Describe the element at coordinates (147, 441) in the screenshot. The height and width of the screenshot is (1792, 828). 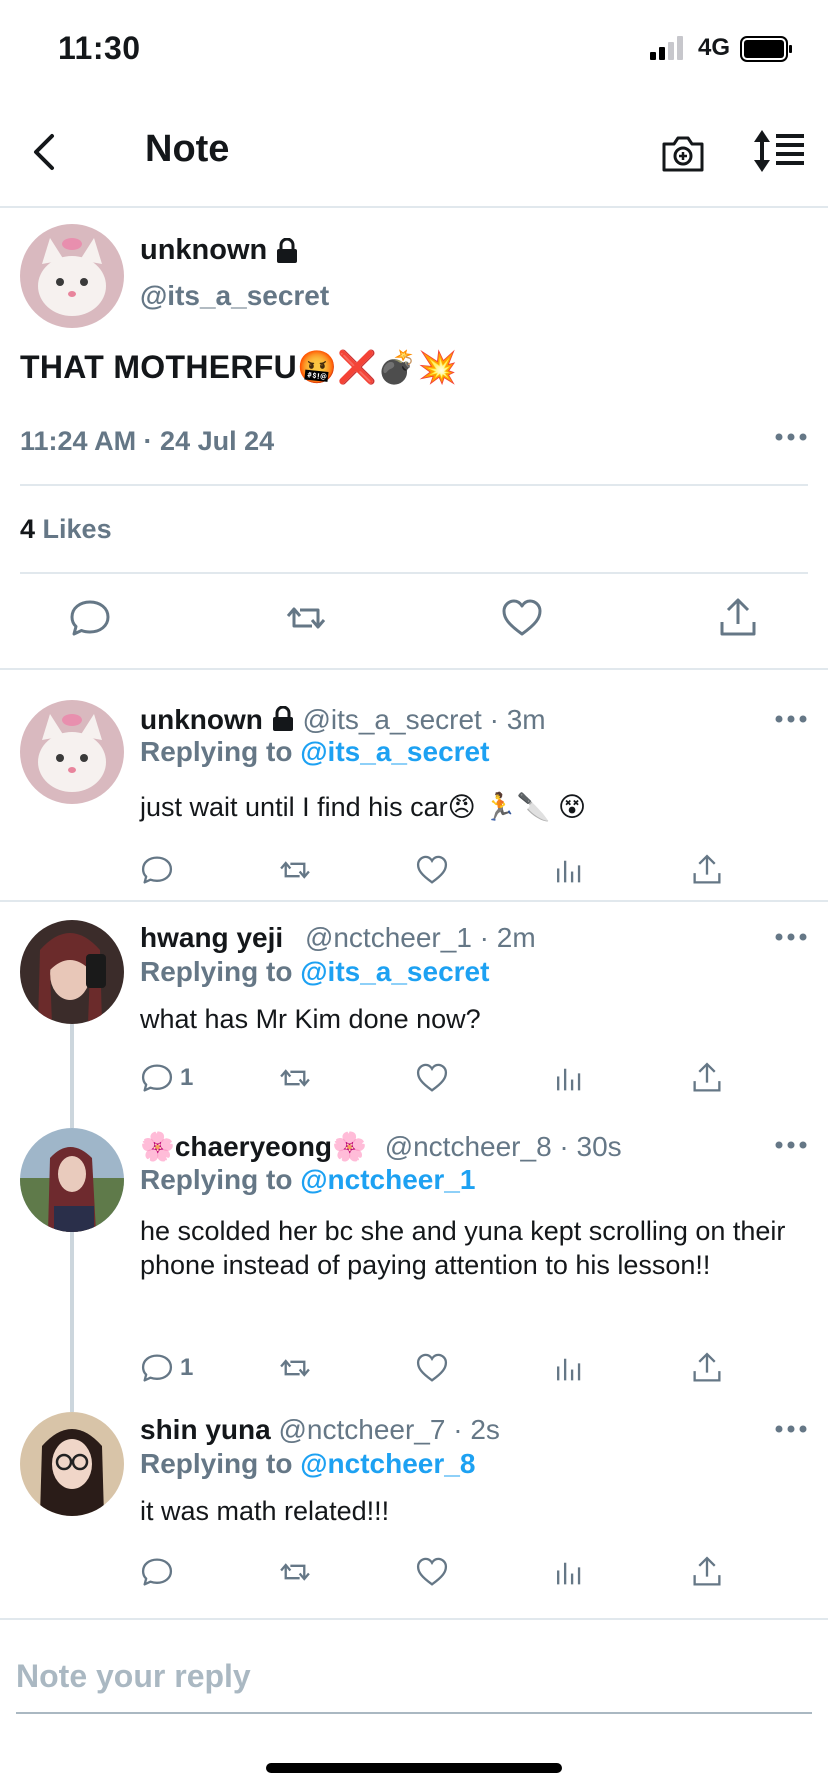
I see `note-timestamp: 11:24 AM · 24 Jul 24` at that location.